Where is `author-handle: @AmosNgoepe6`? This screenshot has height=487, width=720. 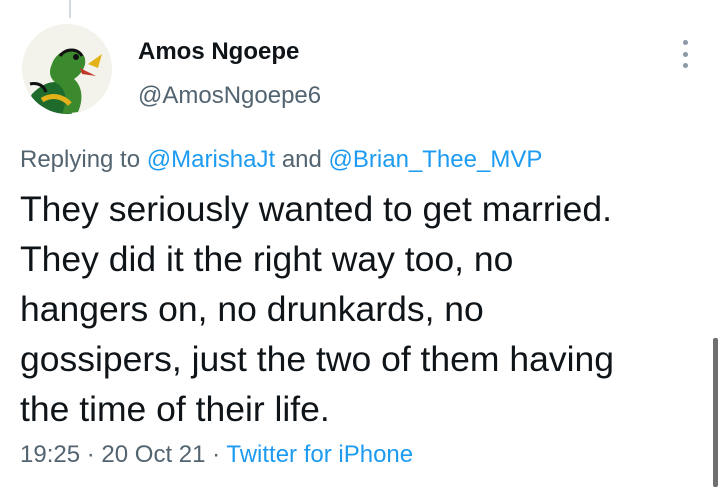
author-handle: @AmosNgoepe6 is located at coordinates (229, 96).